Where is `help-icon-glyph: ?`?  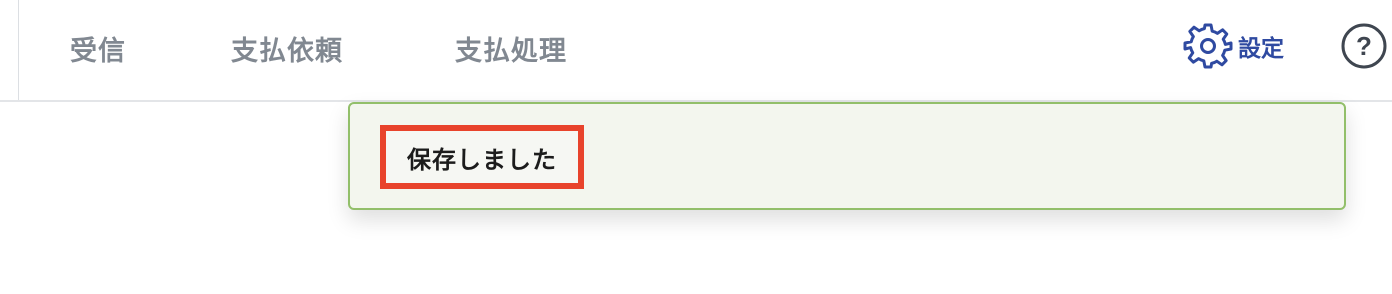 help-icon-glyph: ? is located at coordinates (1364, 46).